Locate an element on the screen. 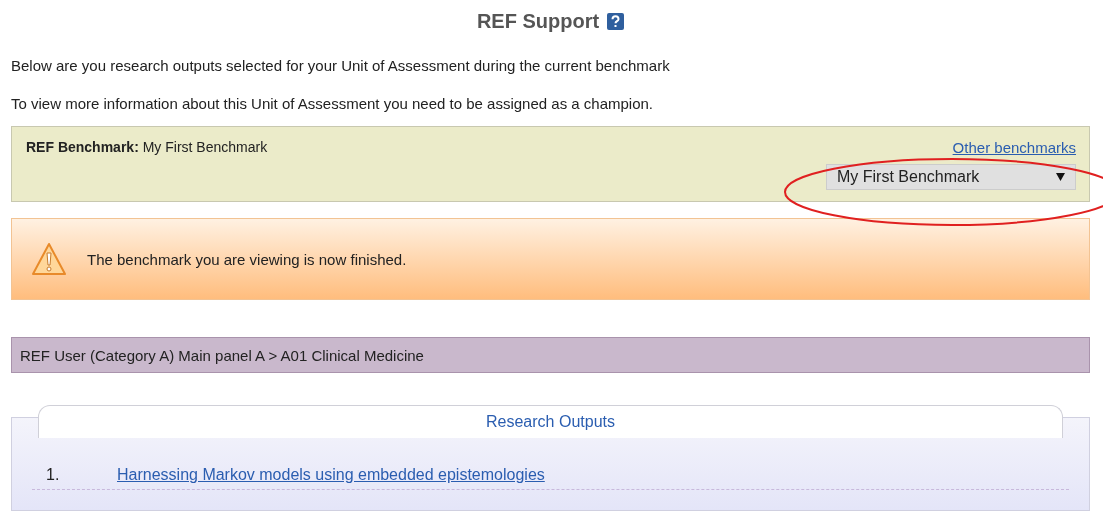 The width and height of the screenshot is (1103, 530). warning-message: The benchmark you are viewing is now finished. is located at coordinates (247, 259).